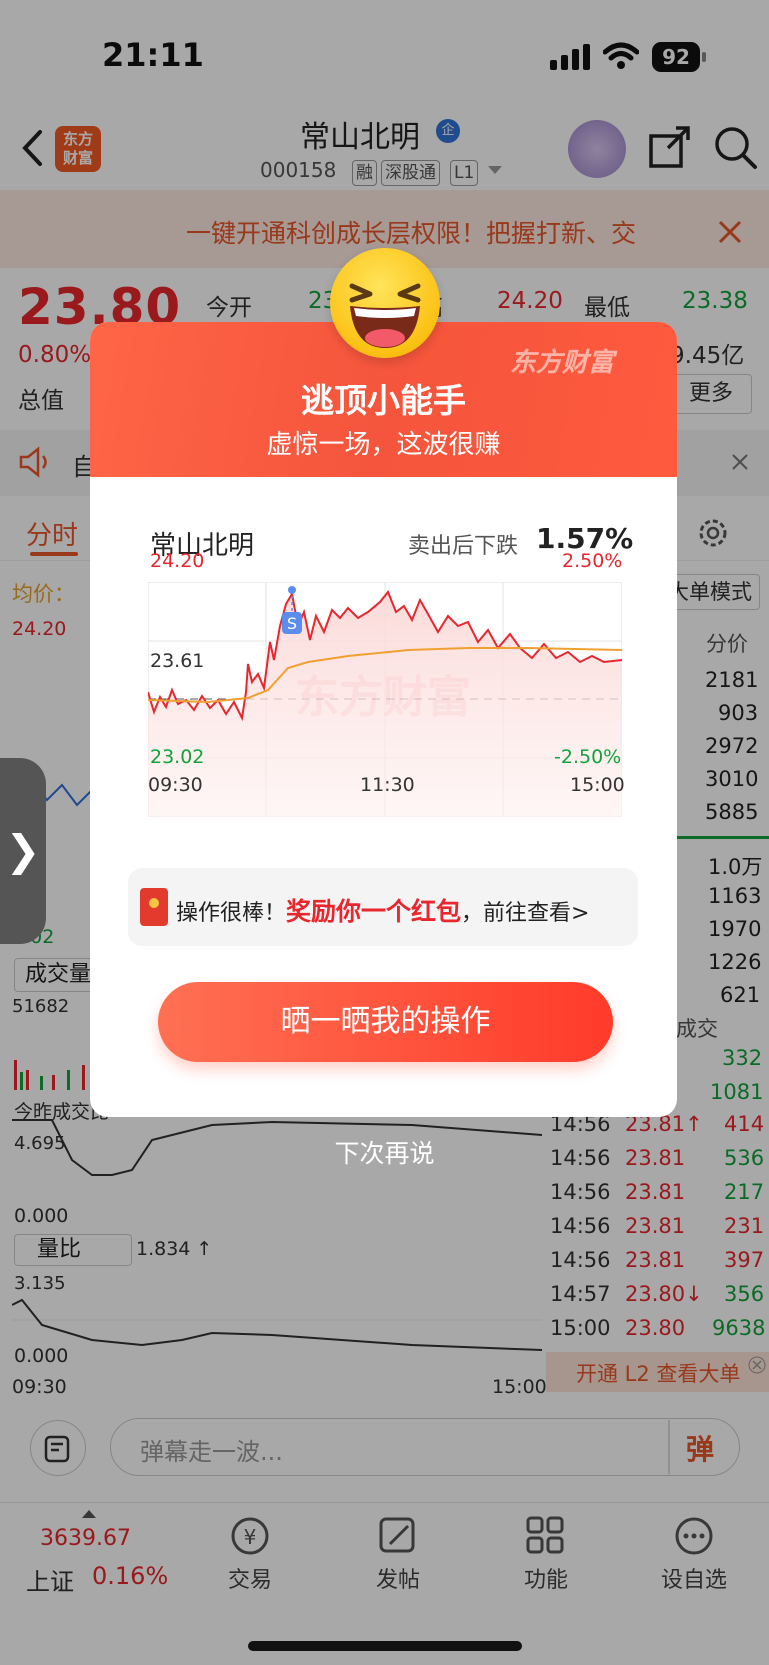 Image resolution: width=769 pixels, height=1665 pixels. Describe the element at coordinates (588, 757) in the screenshot. I see `chart-pct-bottom: -2.50%` at that location.